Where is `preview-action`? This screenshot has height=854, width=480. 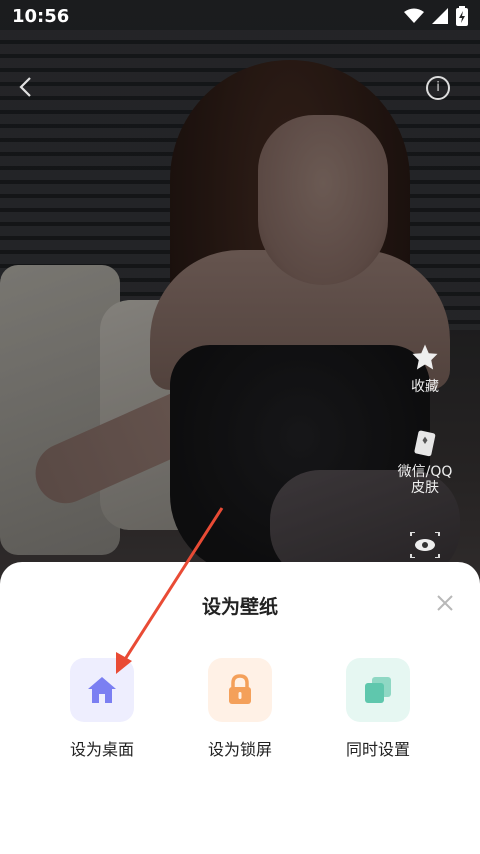 preview-action is located at coordinates (425, 547).